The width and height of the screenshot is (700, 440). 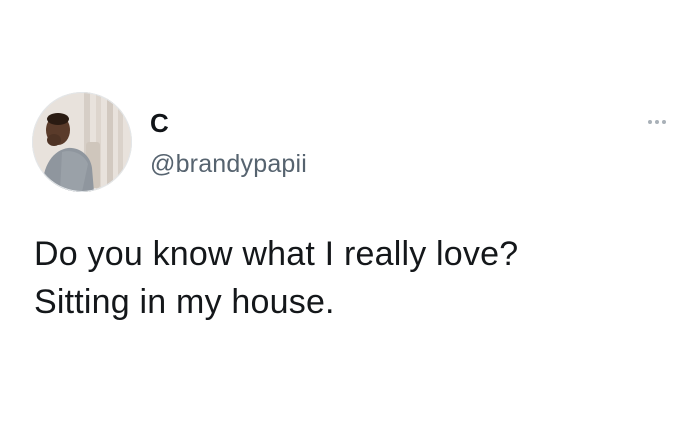 I want to click on author-display-name: C, so click(x=159, y=123).